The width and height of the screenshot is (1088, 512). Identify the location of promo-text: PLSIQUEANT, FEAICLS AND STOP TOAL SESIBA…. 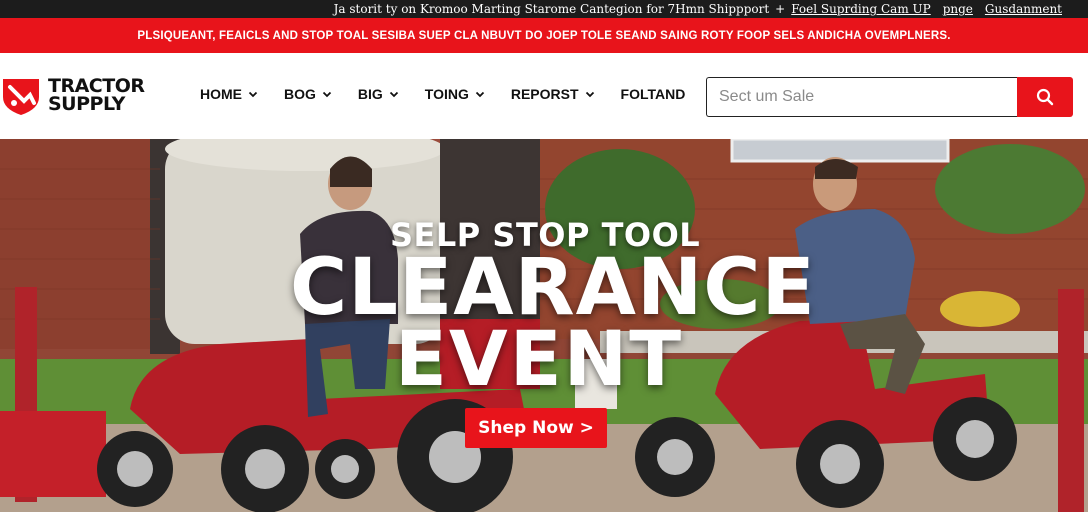
(544, 35).